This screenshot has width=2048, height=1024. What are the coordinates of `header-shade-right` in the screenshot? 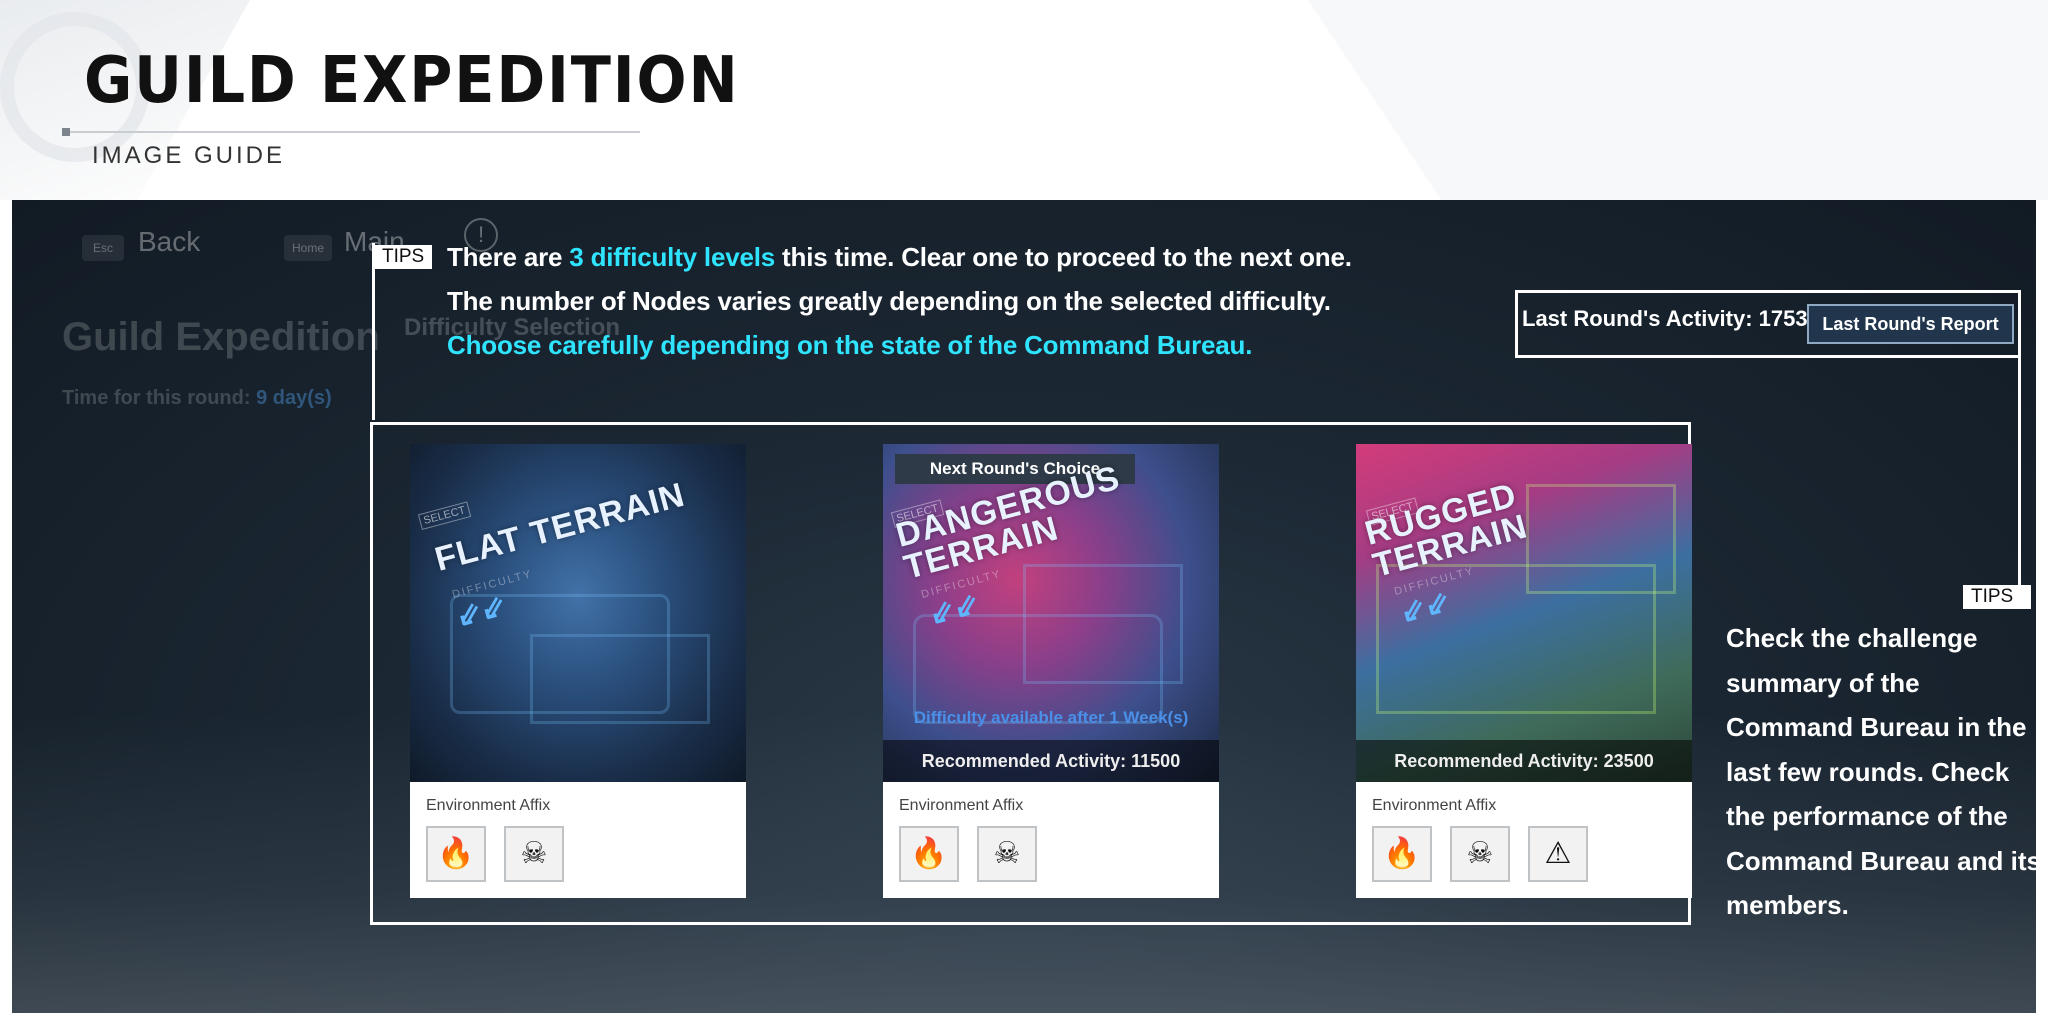 It's located at (1678, 100).